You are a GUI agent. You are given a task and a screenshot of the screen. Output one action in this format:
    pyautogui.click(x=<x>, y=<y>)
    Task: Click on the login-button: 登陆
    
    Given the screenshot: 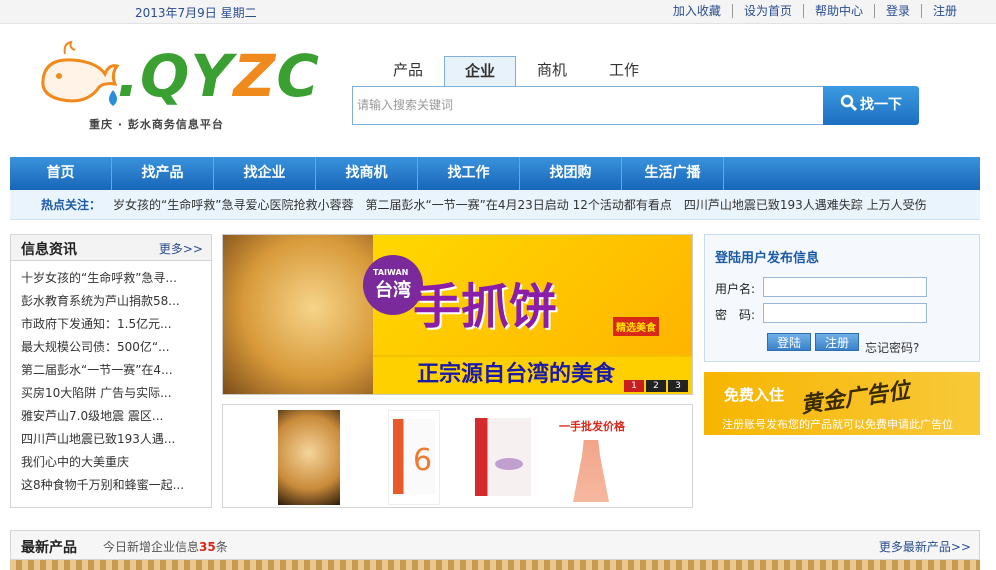 What is the action you would take?
    pyautogui.click(x=789, y=342)
    